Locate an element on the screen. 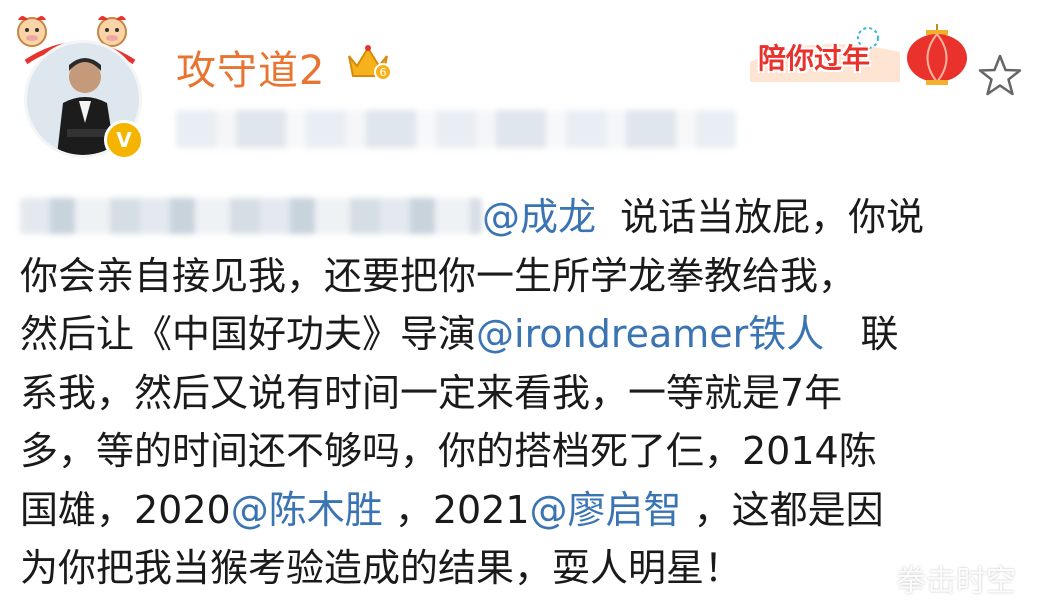 This screenshot has width=1050, height=610. content-text: 联 is located at coordinates (861, 334).